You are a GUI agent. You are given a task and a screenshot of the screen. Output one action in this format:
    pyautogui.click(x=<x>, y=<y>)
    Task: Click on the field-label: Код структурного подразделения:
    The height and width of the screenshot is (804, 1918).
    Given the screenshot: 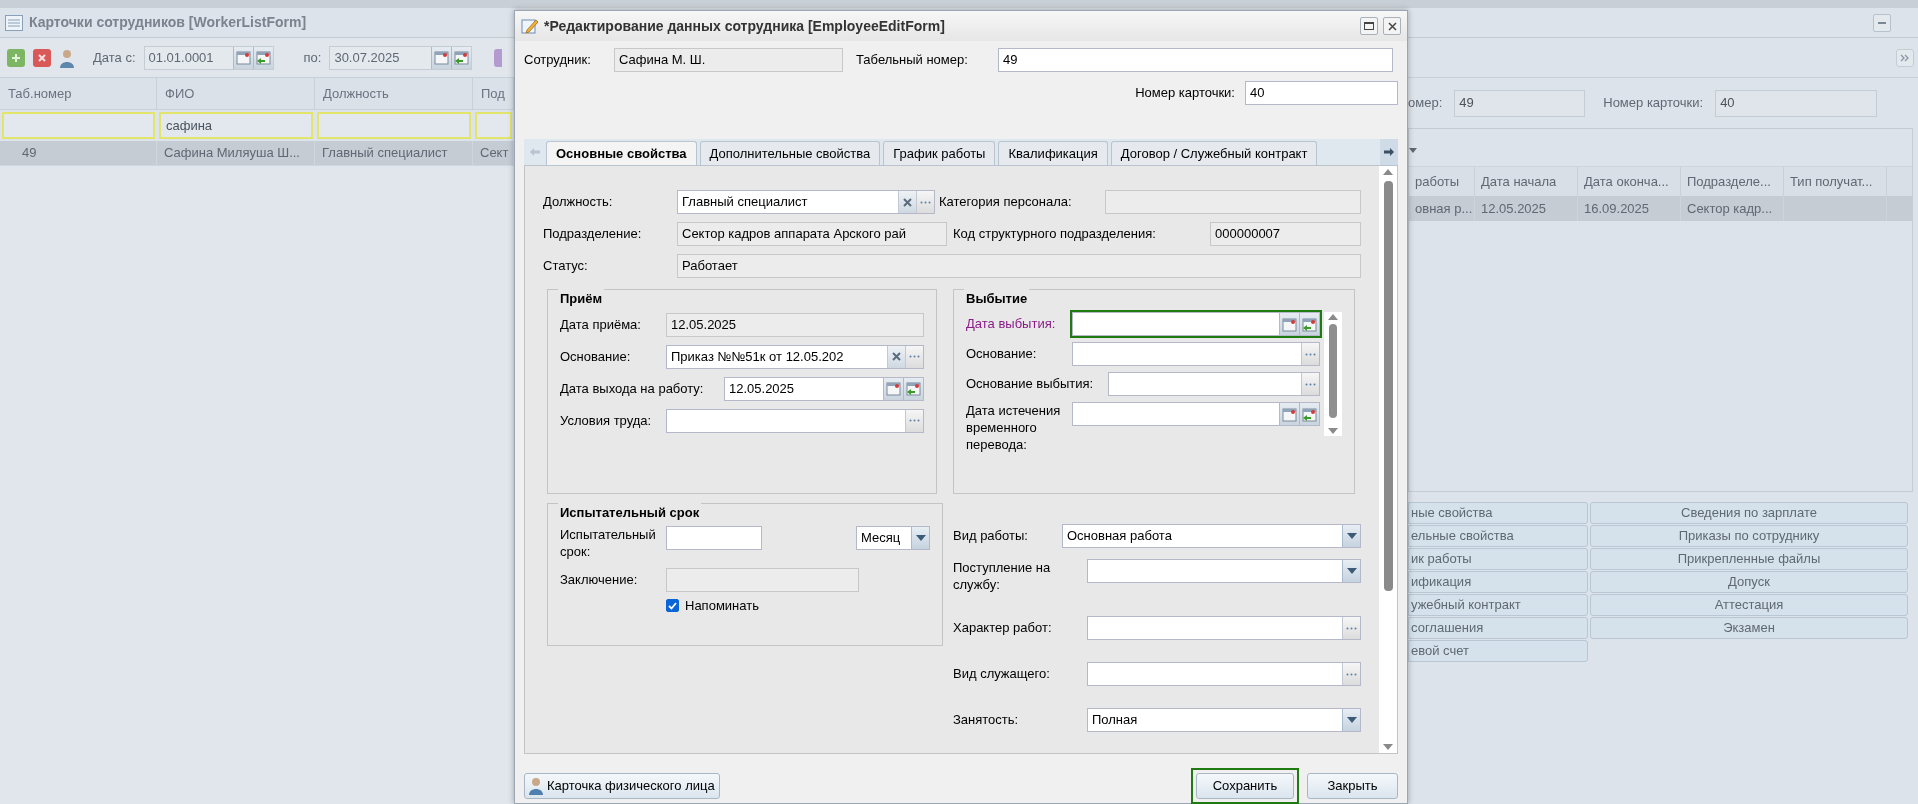 What is the action you would take?
    pyautogui.click(x=1055, y=234)
    